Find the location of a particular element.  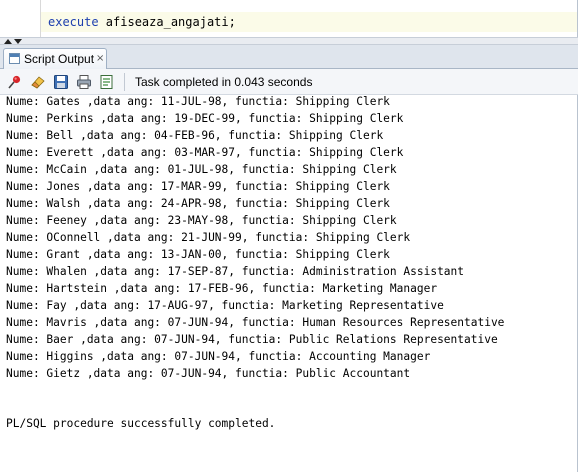

print-icon is located at coordinates (84, 82).